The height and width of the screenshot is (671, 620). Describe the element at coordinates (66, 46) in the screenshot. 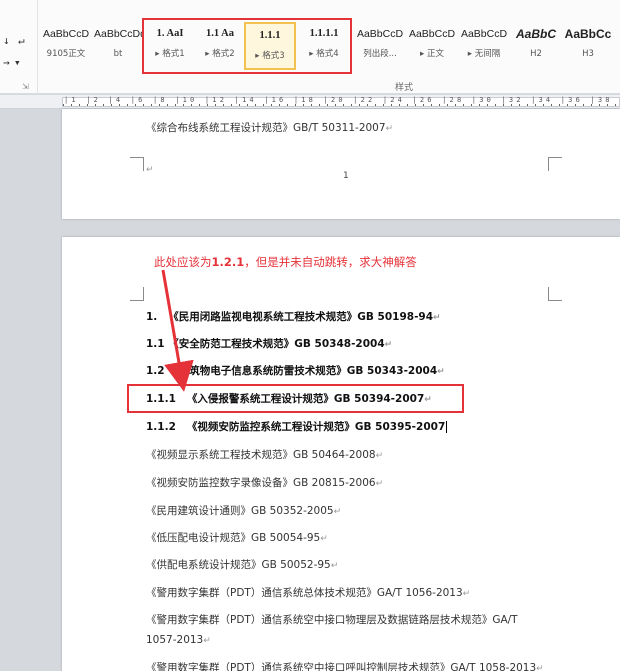

I see `style-9105: AaBbCcD 9105正文` at that location.